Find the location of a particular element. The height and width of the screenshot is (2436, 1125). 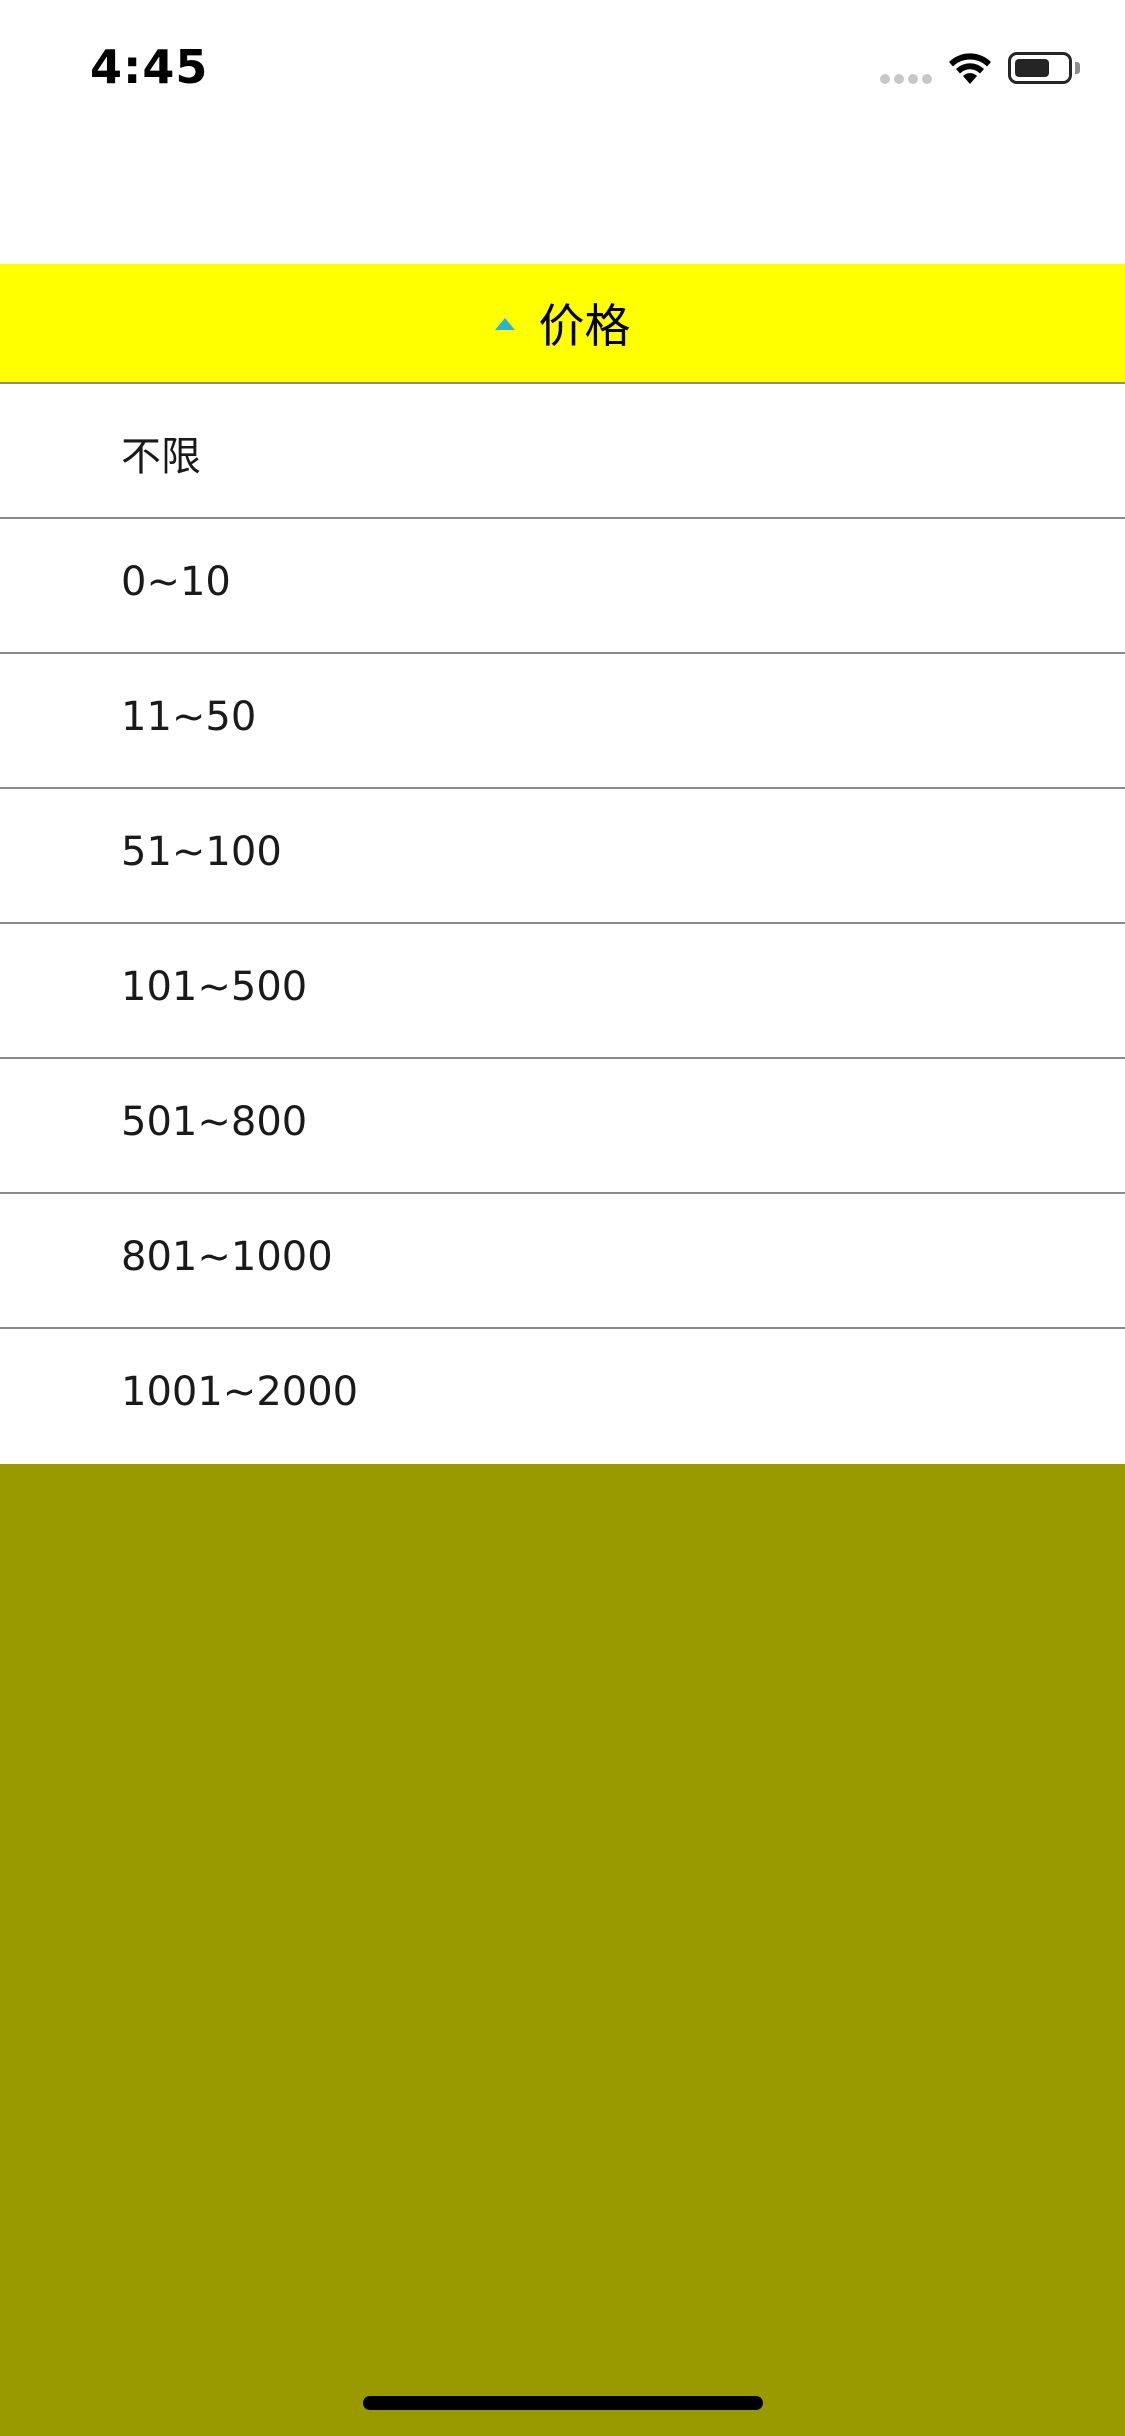

option-label: 0~10 is located at coordinates (176, 582).